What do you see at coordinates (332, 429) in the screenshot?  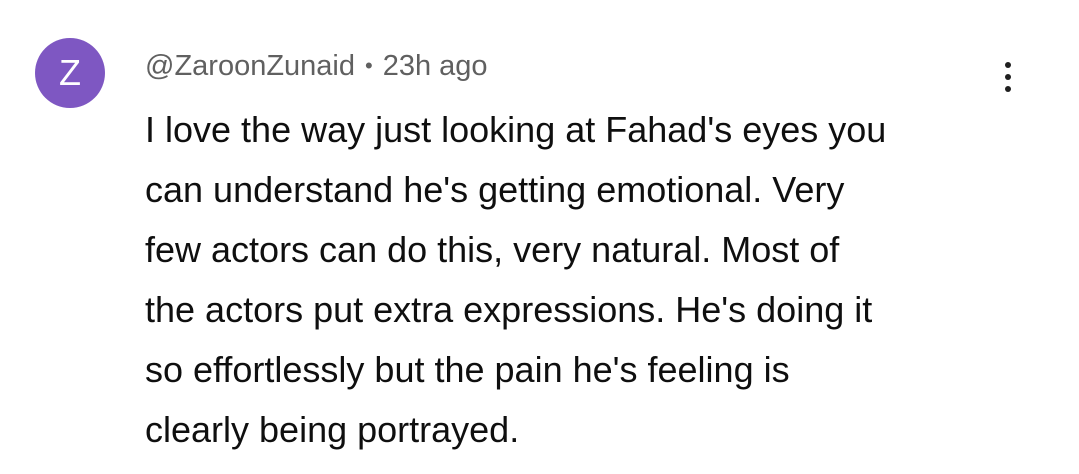 I see `comment-text-line: clearly being portrayed.` at bounding box center [332, 429].